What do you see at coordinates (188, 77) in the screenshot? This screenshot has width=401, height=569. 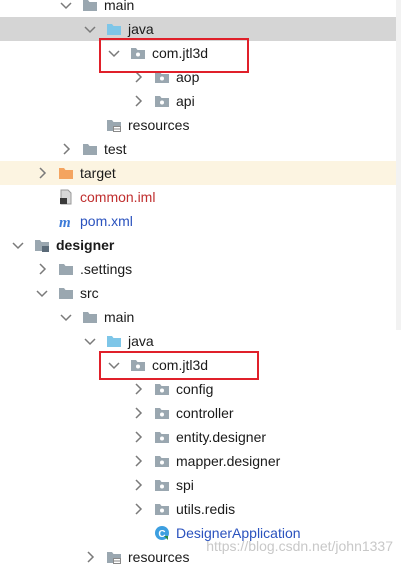 I see `tree-node-label: aop` at bounding box center [188, 77].